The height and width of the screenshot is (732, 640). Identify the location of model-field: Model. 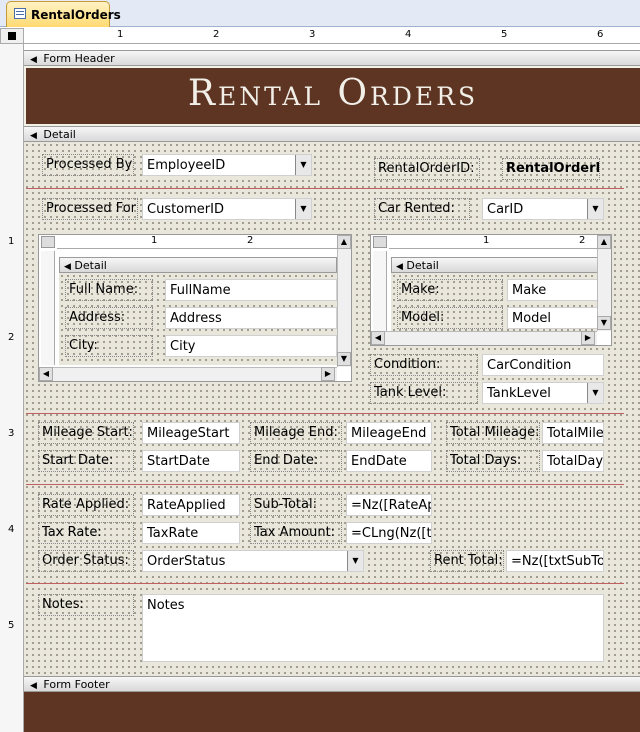
(553, 318).